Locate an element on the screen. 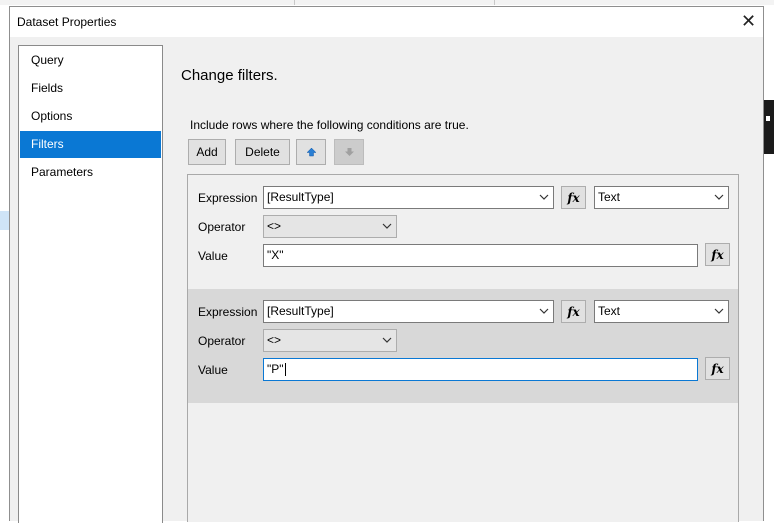 The width and height of the screenshot is (774, 523). value-text: "P" is located at coordinates (275, 369).